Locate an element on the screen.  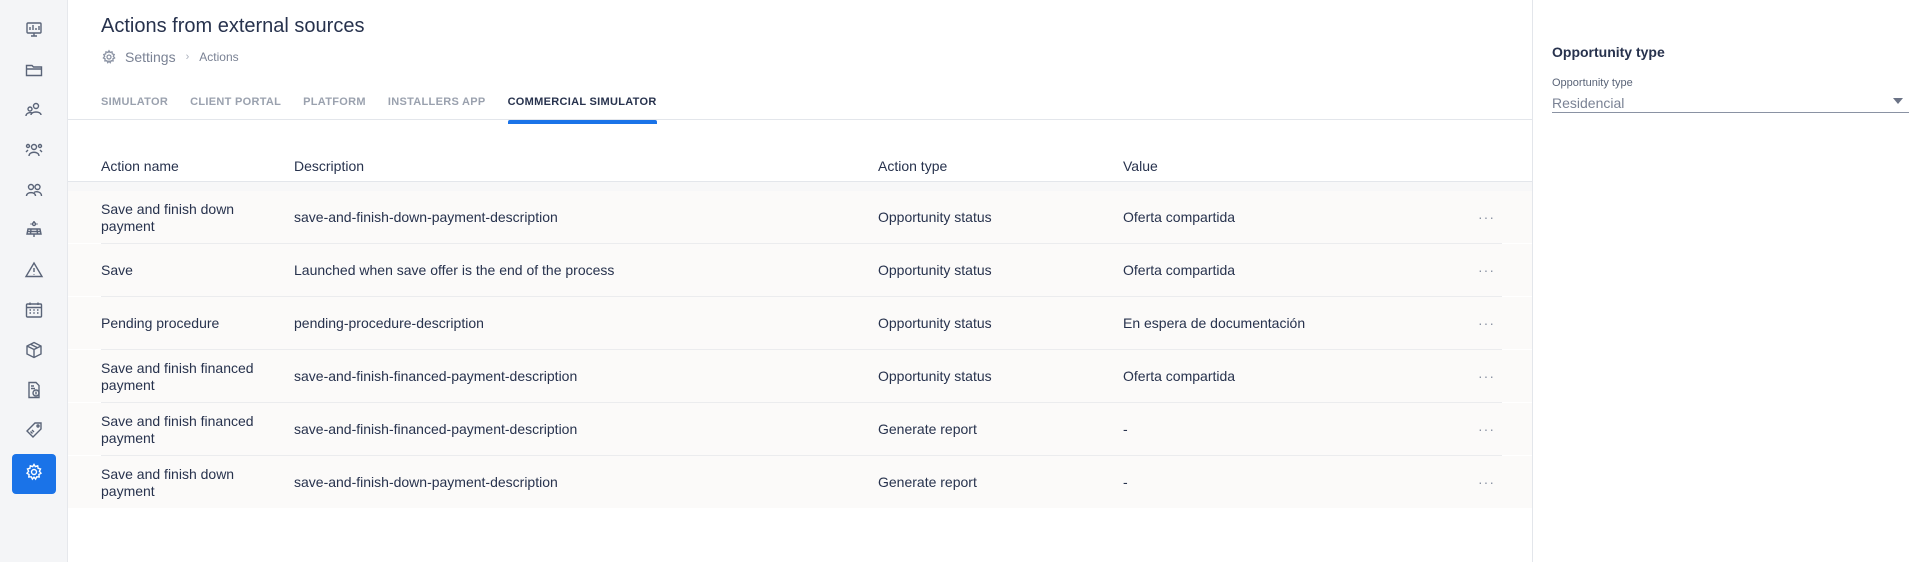
sidebar-item-contacts is located at coordinates (34, 112).